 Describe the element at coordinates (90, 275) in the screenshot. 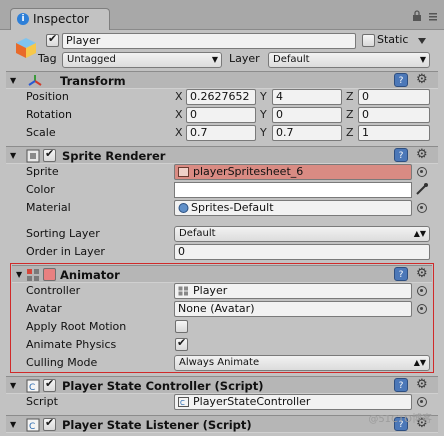

I see `animator-title: Animator` at that location.